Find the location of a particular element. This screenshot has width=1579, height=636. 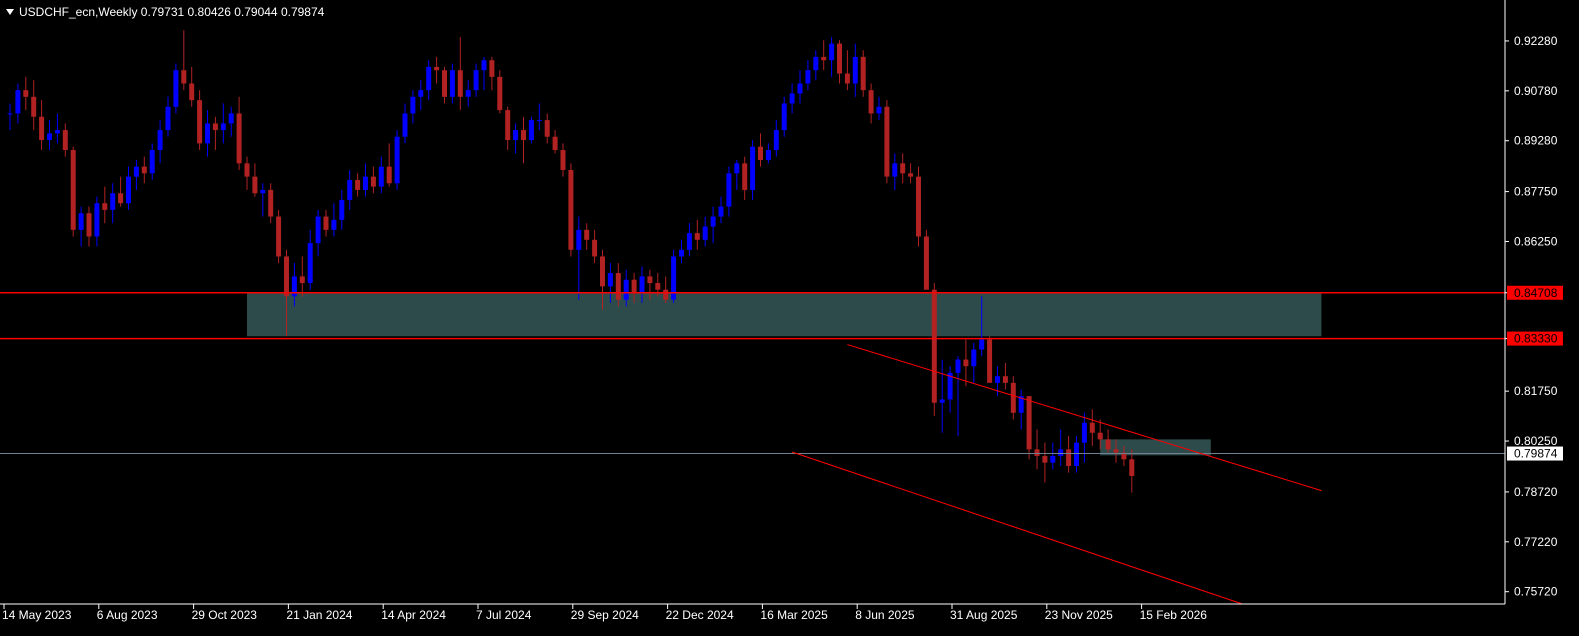

time-tick-label: 23 Nov 2025 is located at coordinates (1079, 615).